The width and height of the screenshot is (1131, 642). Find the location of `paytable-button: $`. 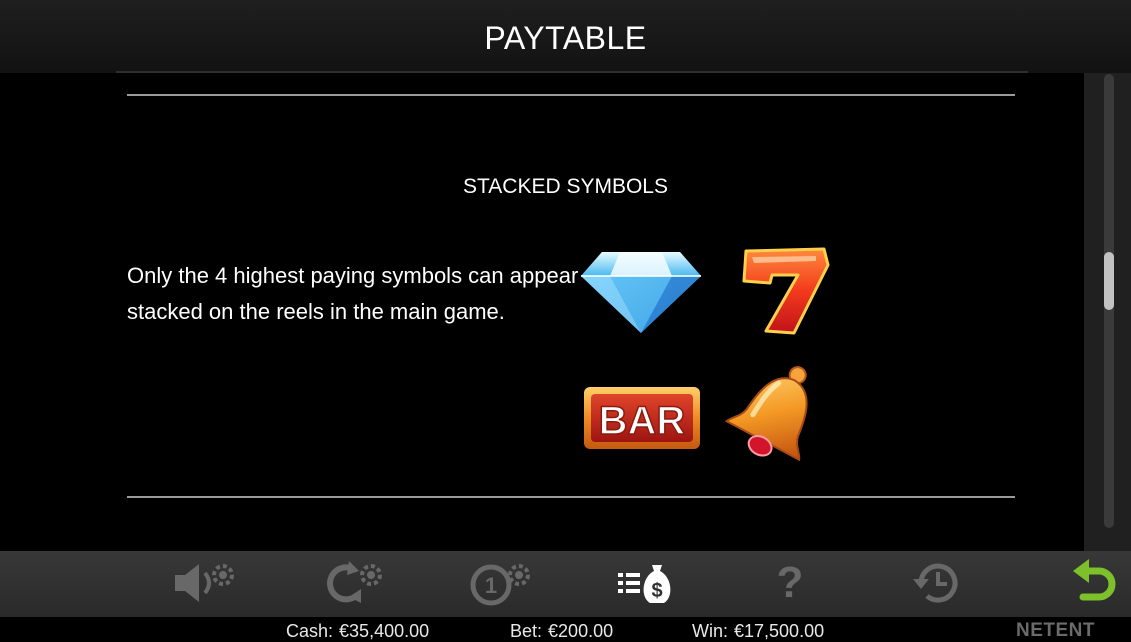

paytable-button: $ is located at coordinates (646, 583).